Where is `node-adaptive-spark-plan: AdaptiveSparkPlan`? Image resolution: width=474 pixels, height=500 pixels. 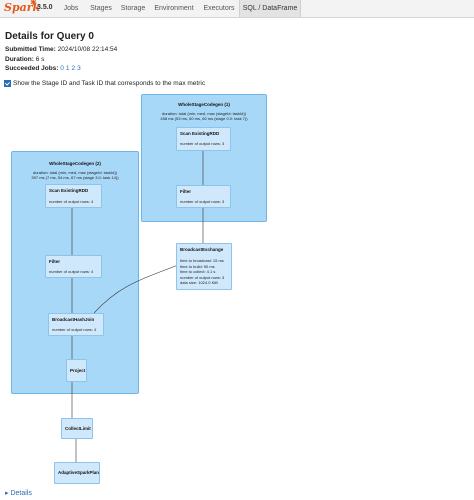
node-adaptive-spark-plan: AdaptiveSparkPlan is located at coordinates (77, 473).